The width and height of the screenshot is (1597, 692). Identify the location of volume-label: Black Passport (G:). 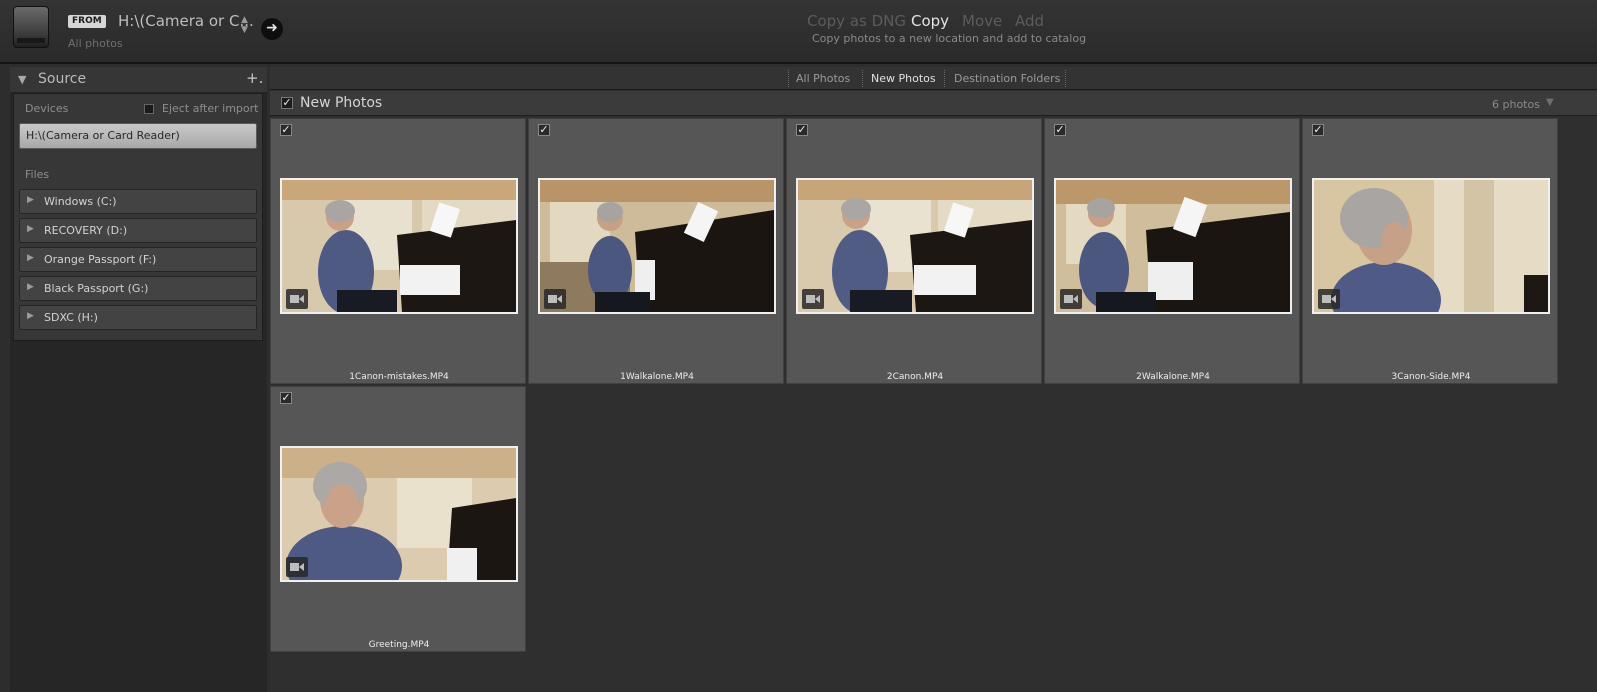
(96, 288).